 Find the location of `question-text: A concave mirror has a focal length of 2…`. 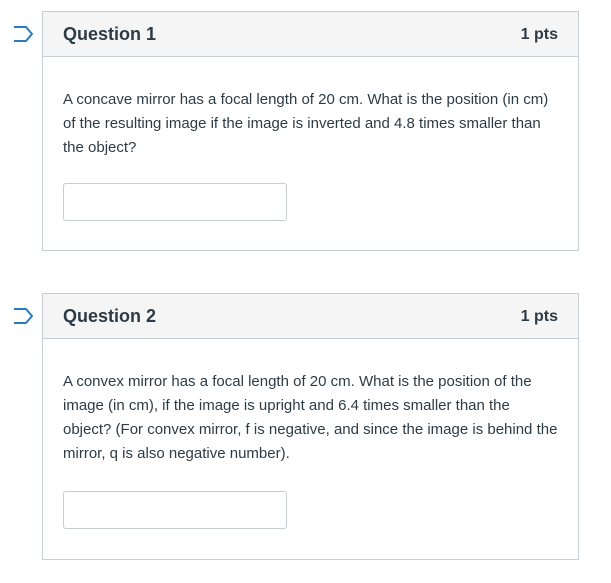

question-text: A concave mirror has a focal length of 2… is located at coordinates (306, 123).